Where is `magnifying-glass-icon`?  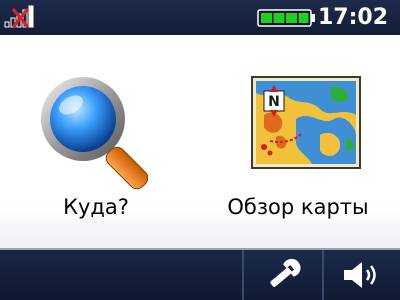 magnifying-glass-icon is located at coordinates (94, 133).